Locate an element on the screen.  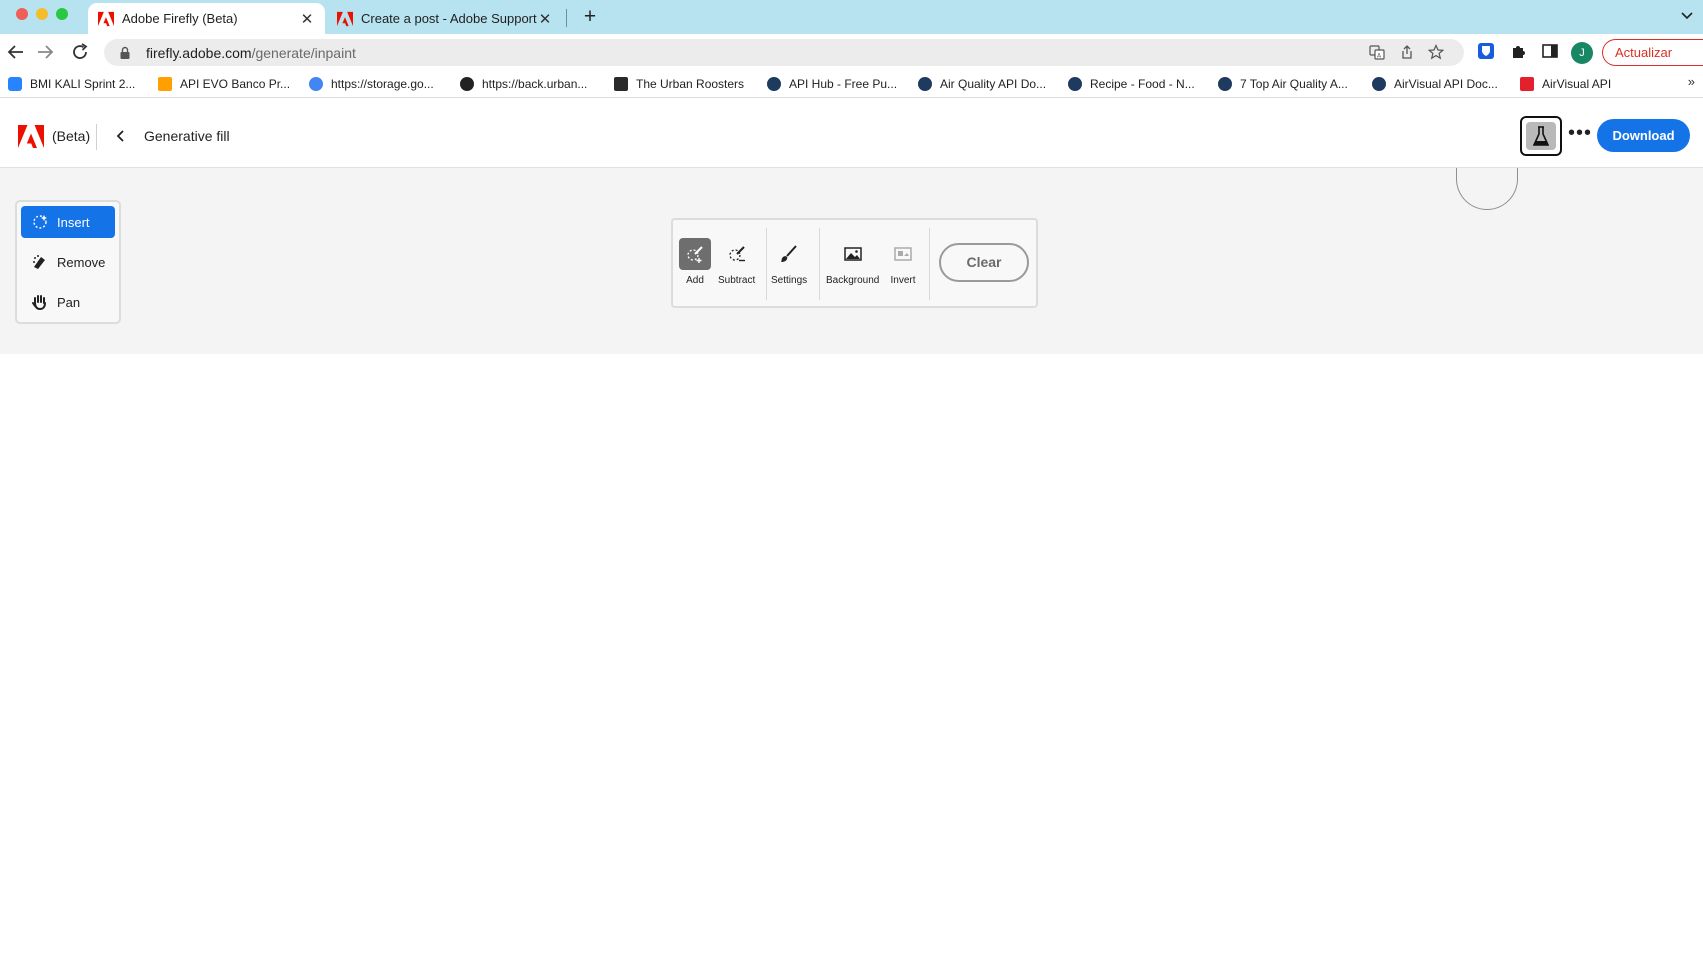
bookmark-star-icon is located at coordinates (1436, 53).